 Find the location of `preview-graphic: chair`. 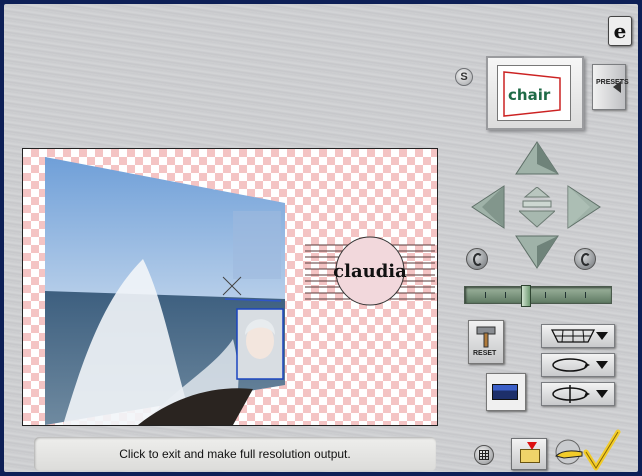

preview-graphic: chair is located at coordinates (532, 94).